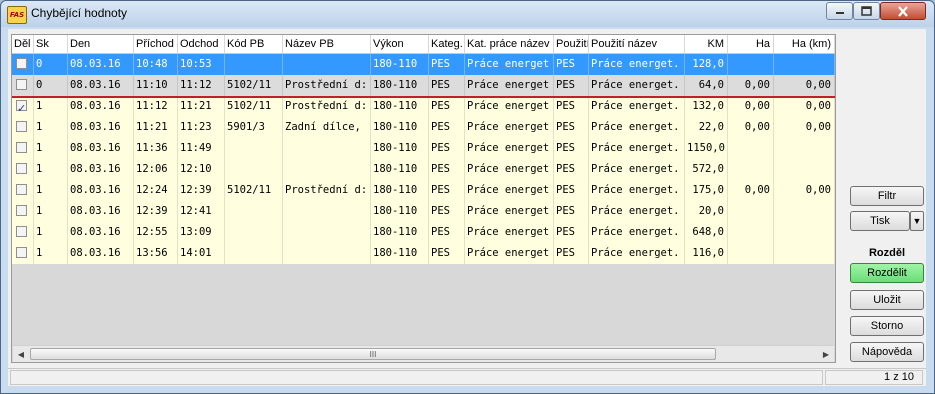  I want to click on column-header-ha-km: Ha (km), so click(804, 44).